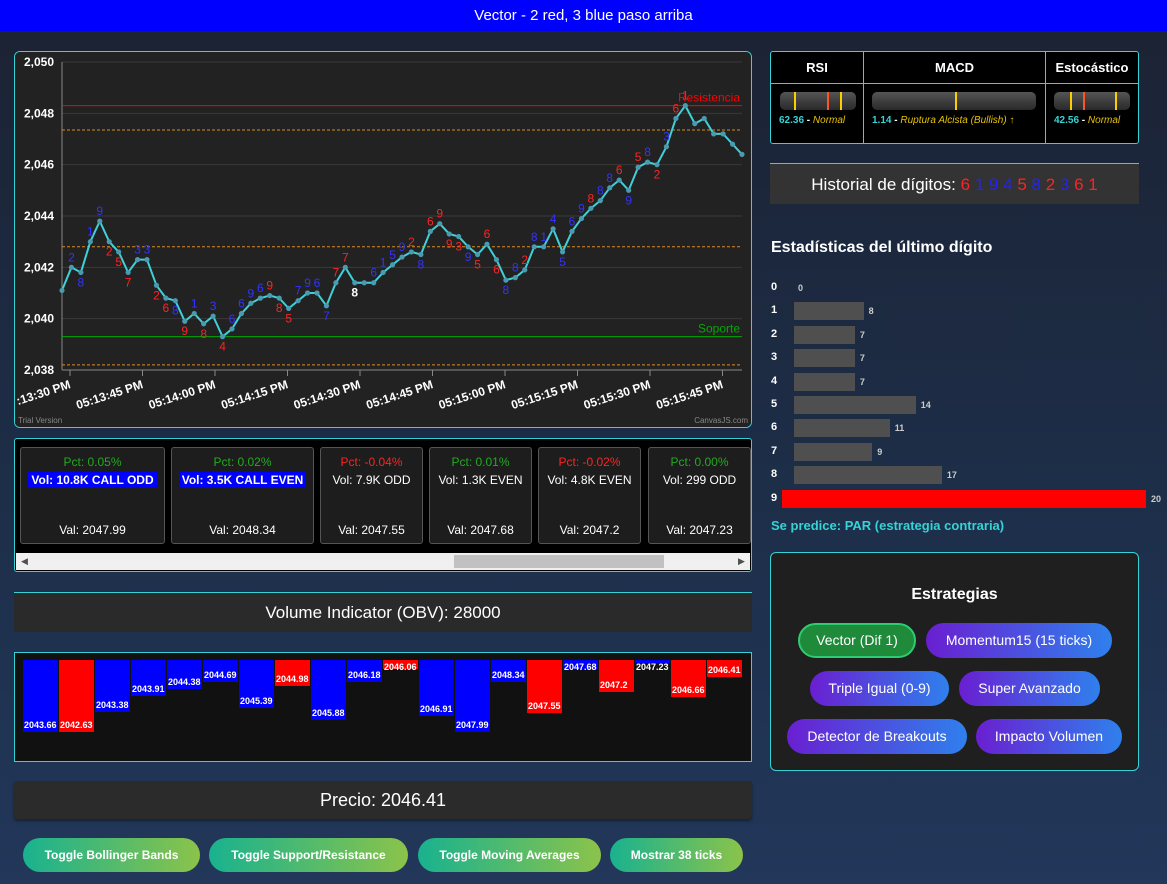 This screenshot has width=1167, height=884. I want to click on stat-digit: 6, so click(774, 427).